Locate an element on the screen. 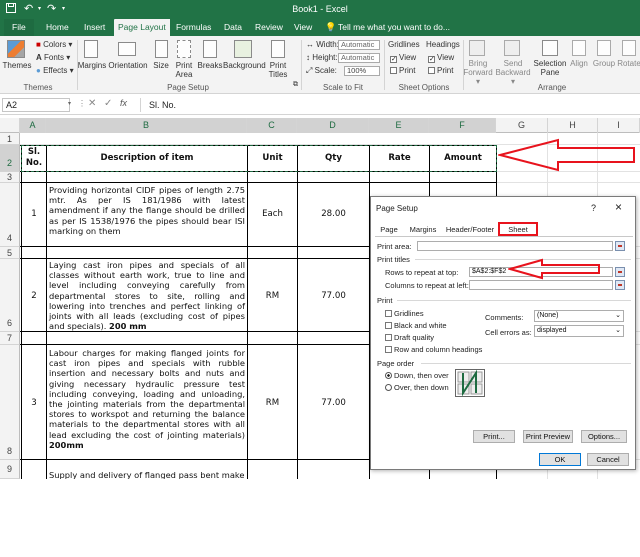 The width and height of the screenshot is (640, 557). tab-formulas: Formulas is located at coordinates (193, 27).